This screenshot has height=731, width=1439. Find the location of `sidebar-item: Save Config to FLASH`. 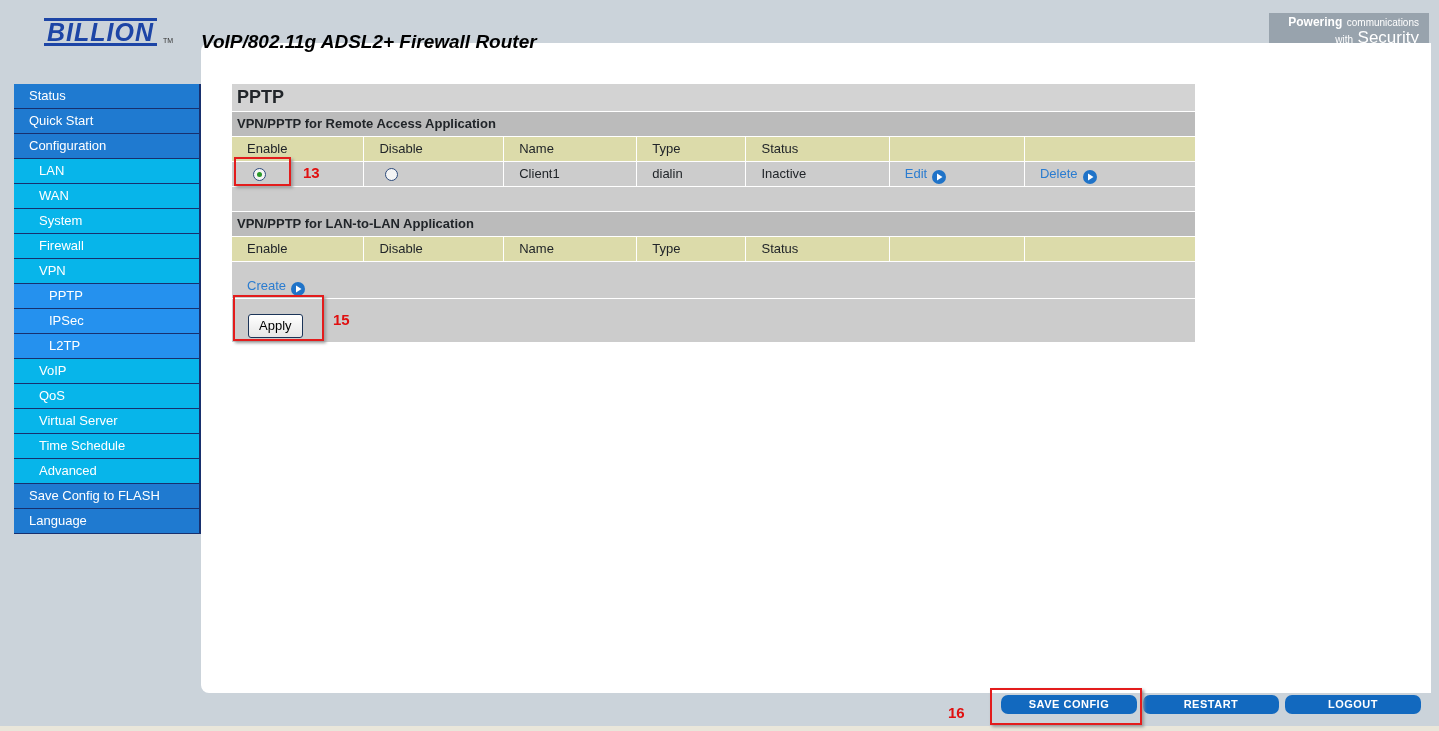

sidebar-item: Save Config to FLASH is located at coordinates (107, 496).